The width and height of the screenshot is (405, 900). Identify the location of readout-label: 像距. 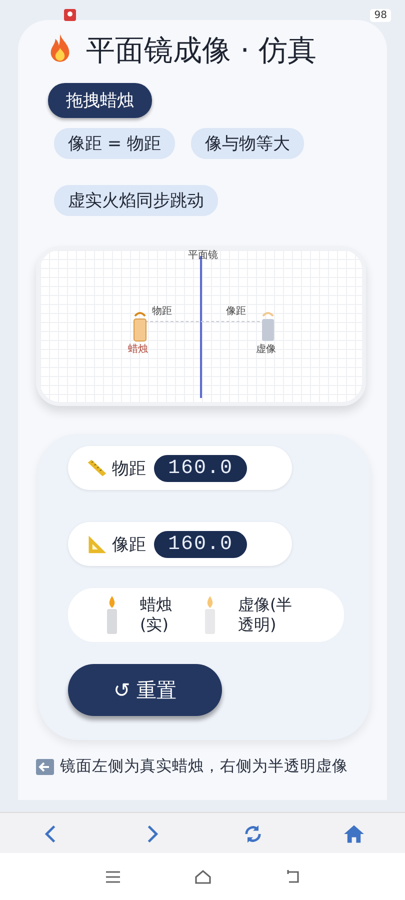
(129, 545).